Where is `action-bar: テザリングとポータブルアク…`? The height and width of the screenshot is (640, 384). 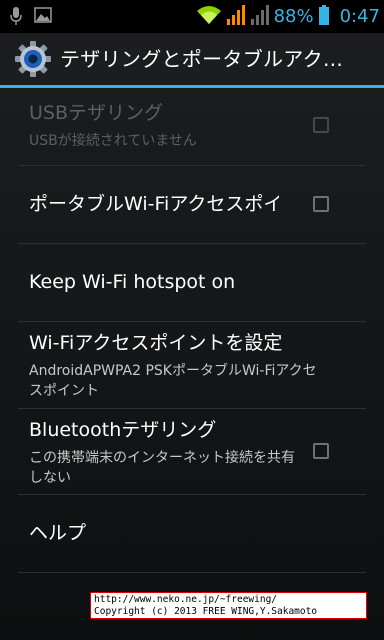
action-bar: テザリングとポータブルアク… is located at coordinates (192, 59).